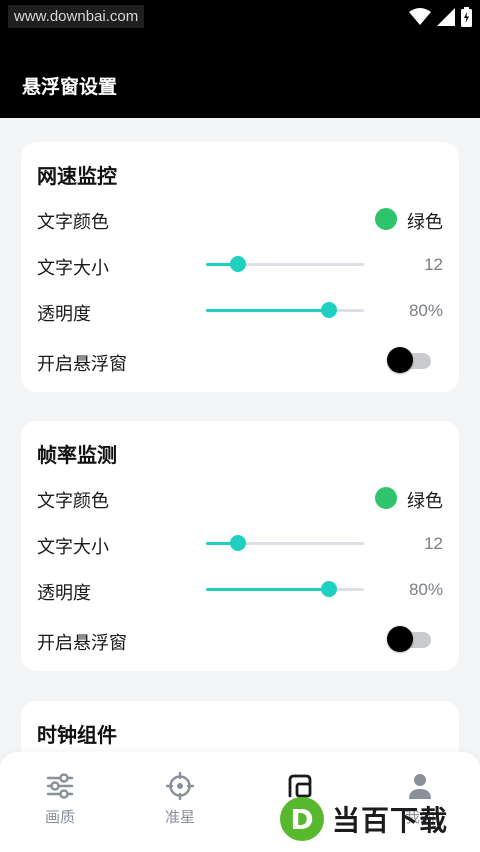 This screenshot has height=852, width=480. Describe the element at coordinates (77, 735) in the screenshot. I see `card-title: 时钟组件` at that location.